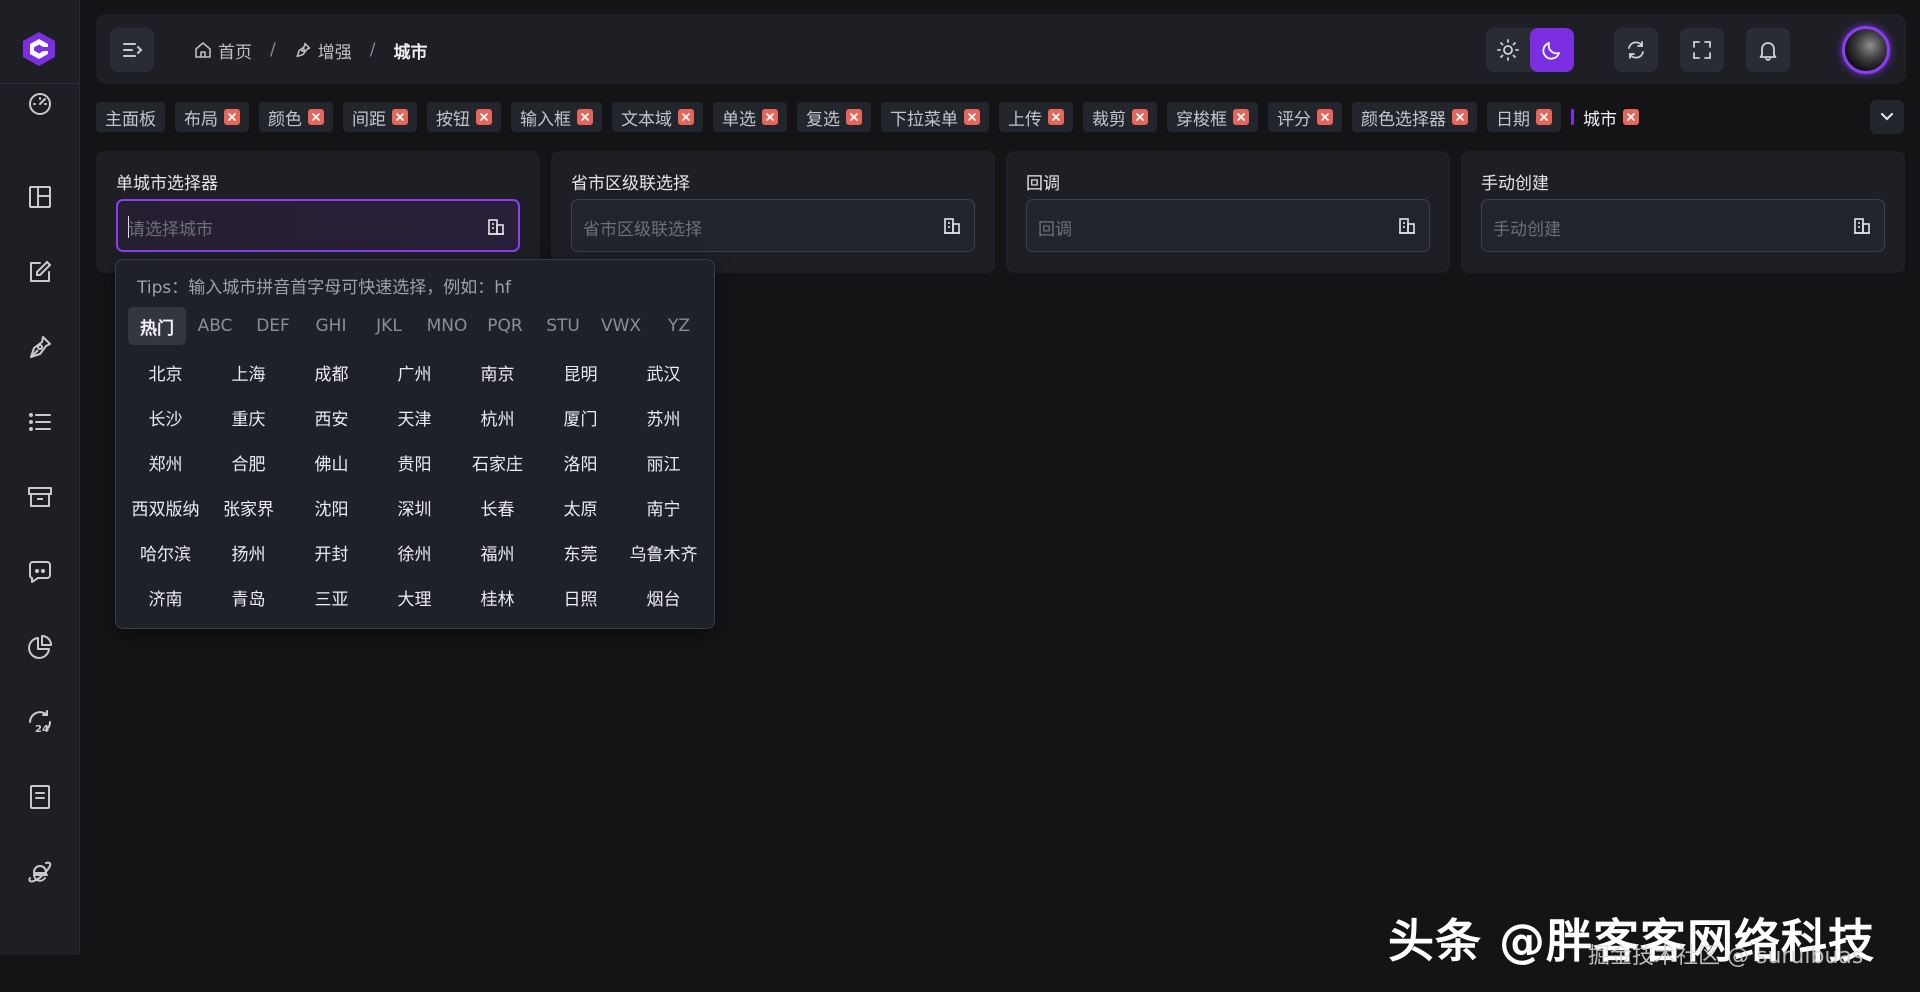 The width and height of the screenshot is (1920, 992). Describe the element at coordinates (1768, 50) in the screenshot. I see `notifications-button` at that location.